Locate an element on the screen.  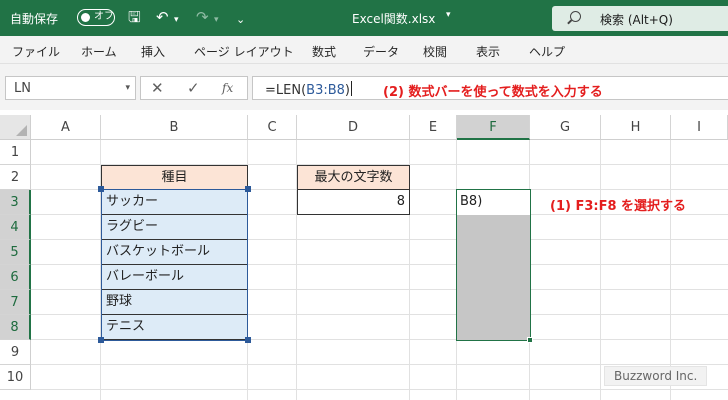
selection-annotation: (1) F3:F8 を選択する is located at coordinates (618, 206).